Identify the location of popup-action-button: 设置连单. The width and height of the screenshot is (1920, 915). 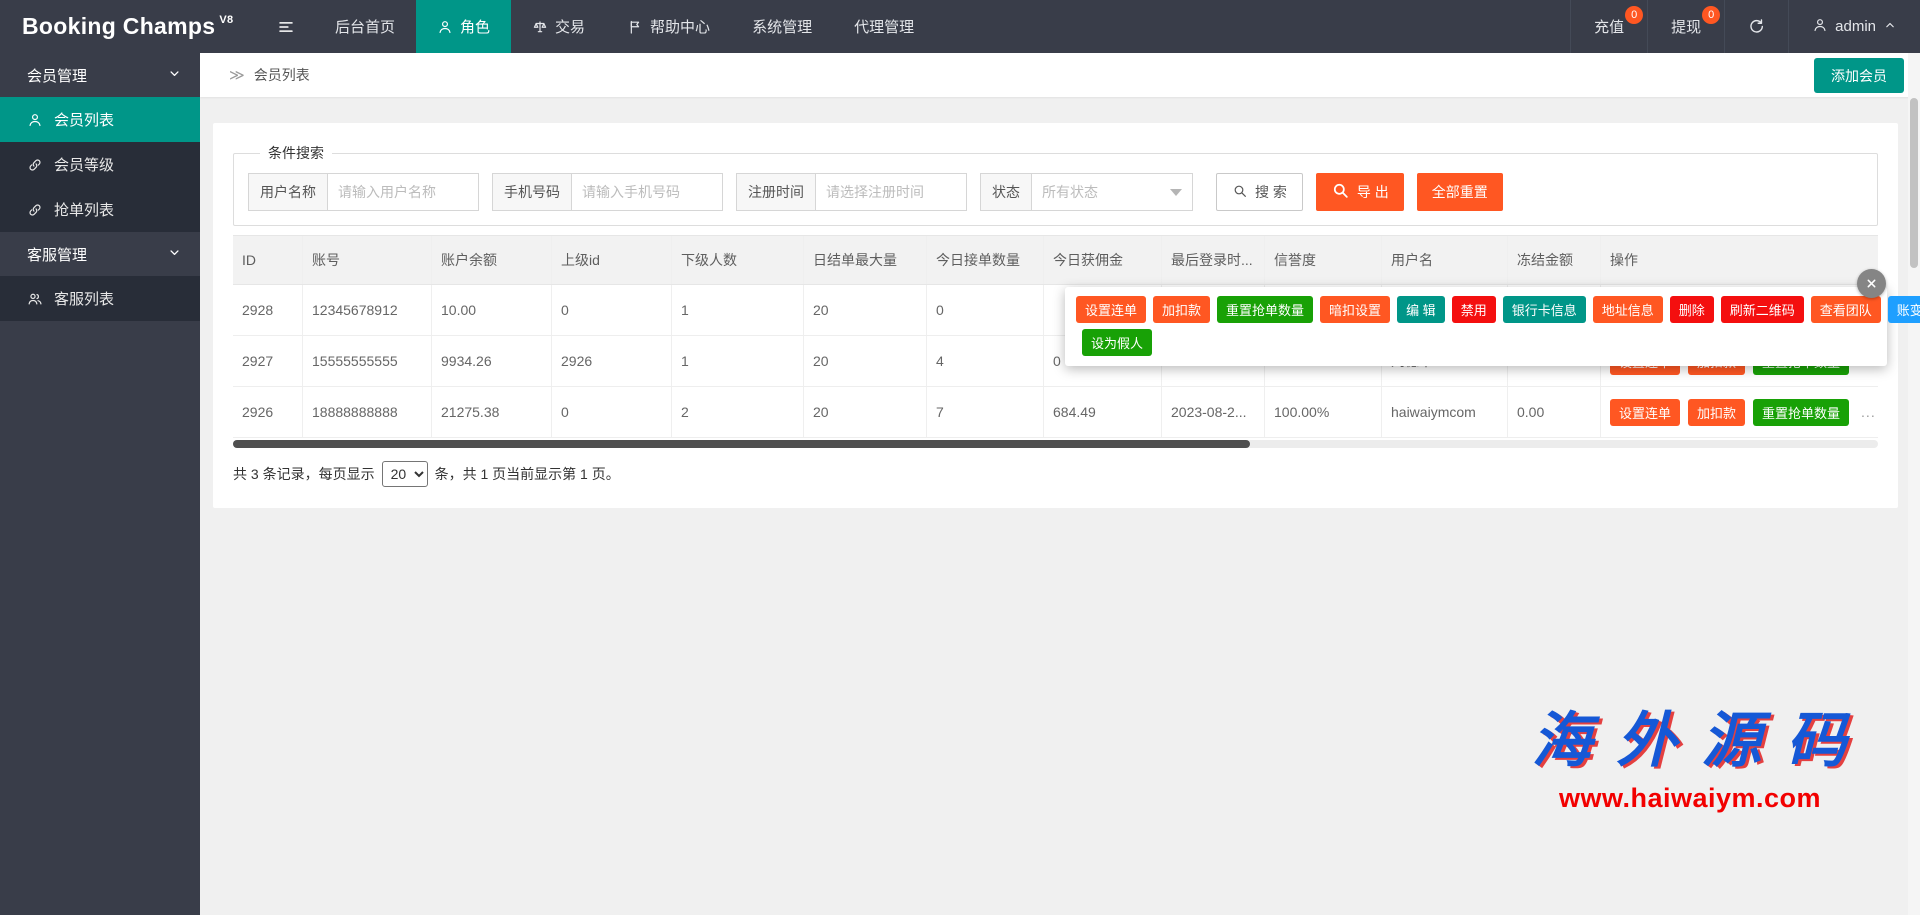
(1111, 309).